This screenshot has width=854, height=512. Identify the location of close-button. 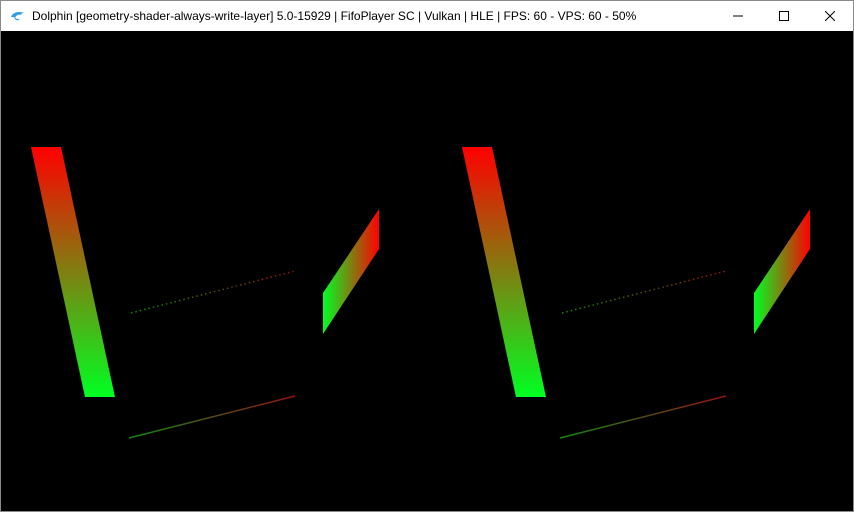
(830, 16).